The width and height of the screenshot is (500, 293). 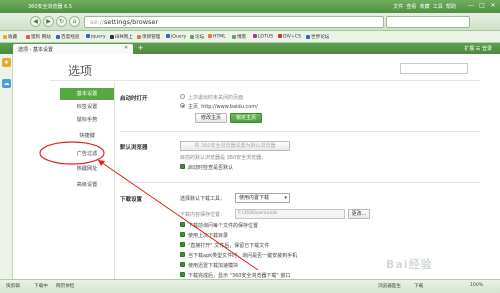 I want to click on status-item: 网页体检, so click(x=65, y=286).